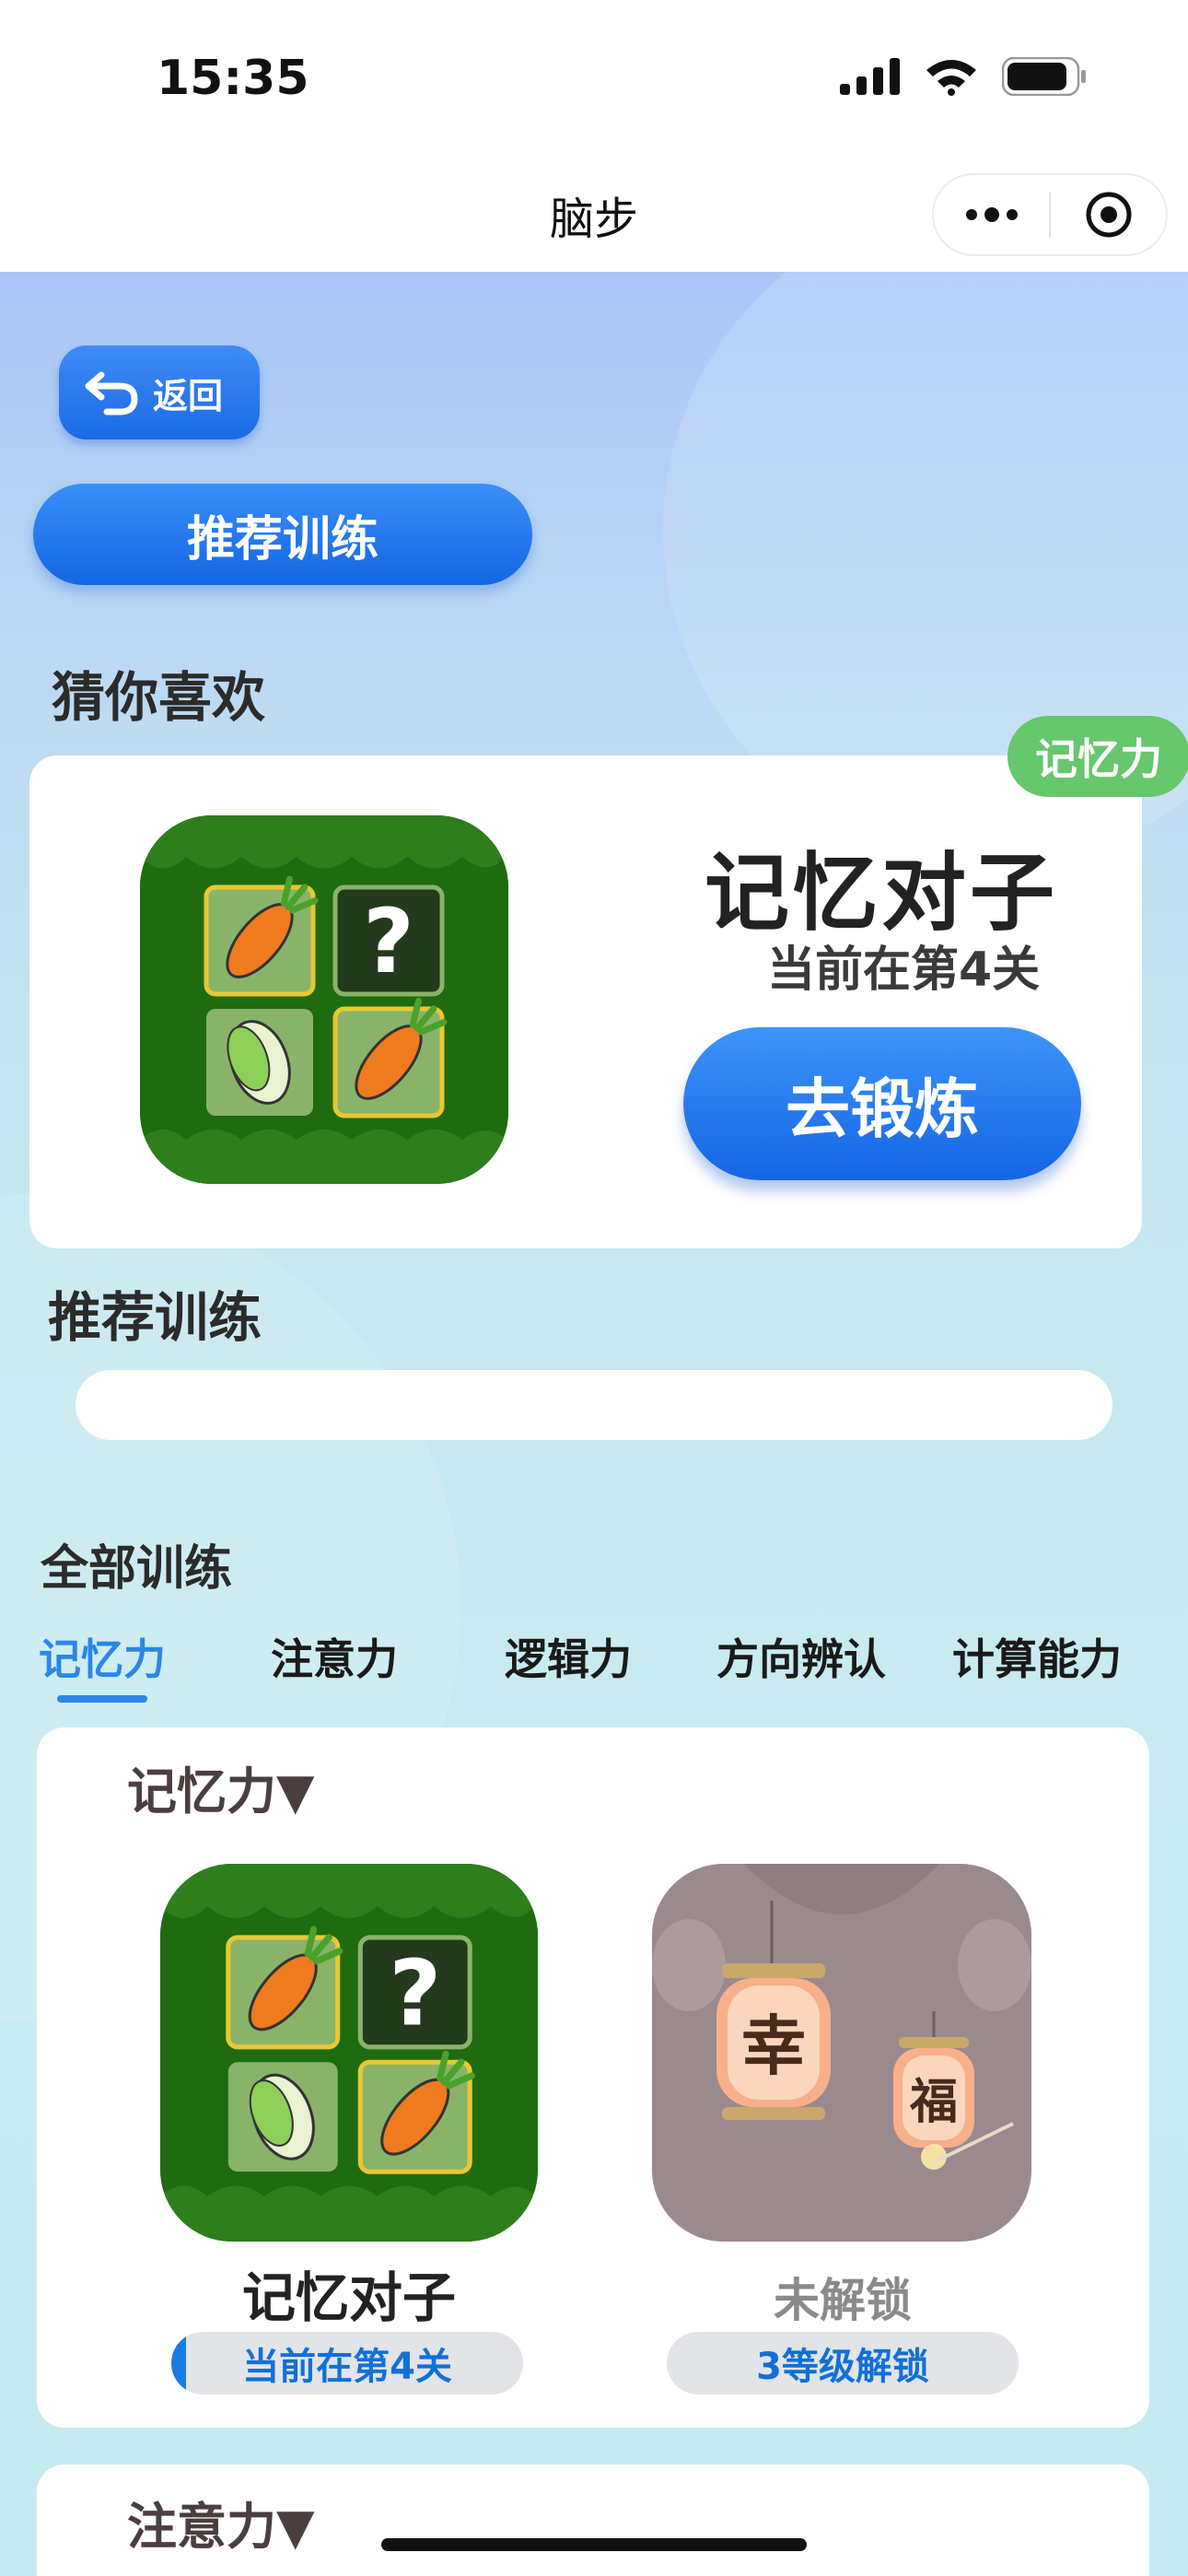 The width and height of the screenshot is (1188, 2576). What do you see at coordinates (568, 1656) in the screenshot?
I see `tab-logic: 逻辑力` at bounding box center [568, 1656].